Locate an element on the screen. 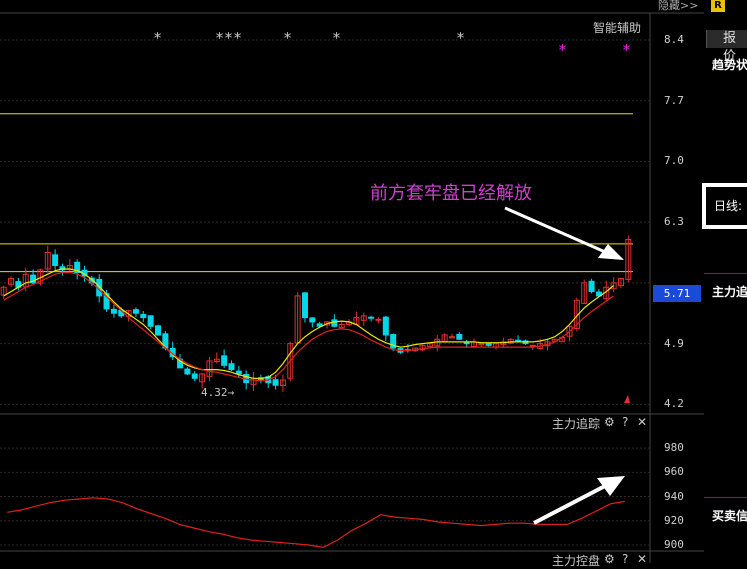  price-tick: 4.2 is located at coordinates (674, 404).